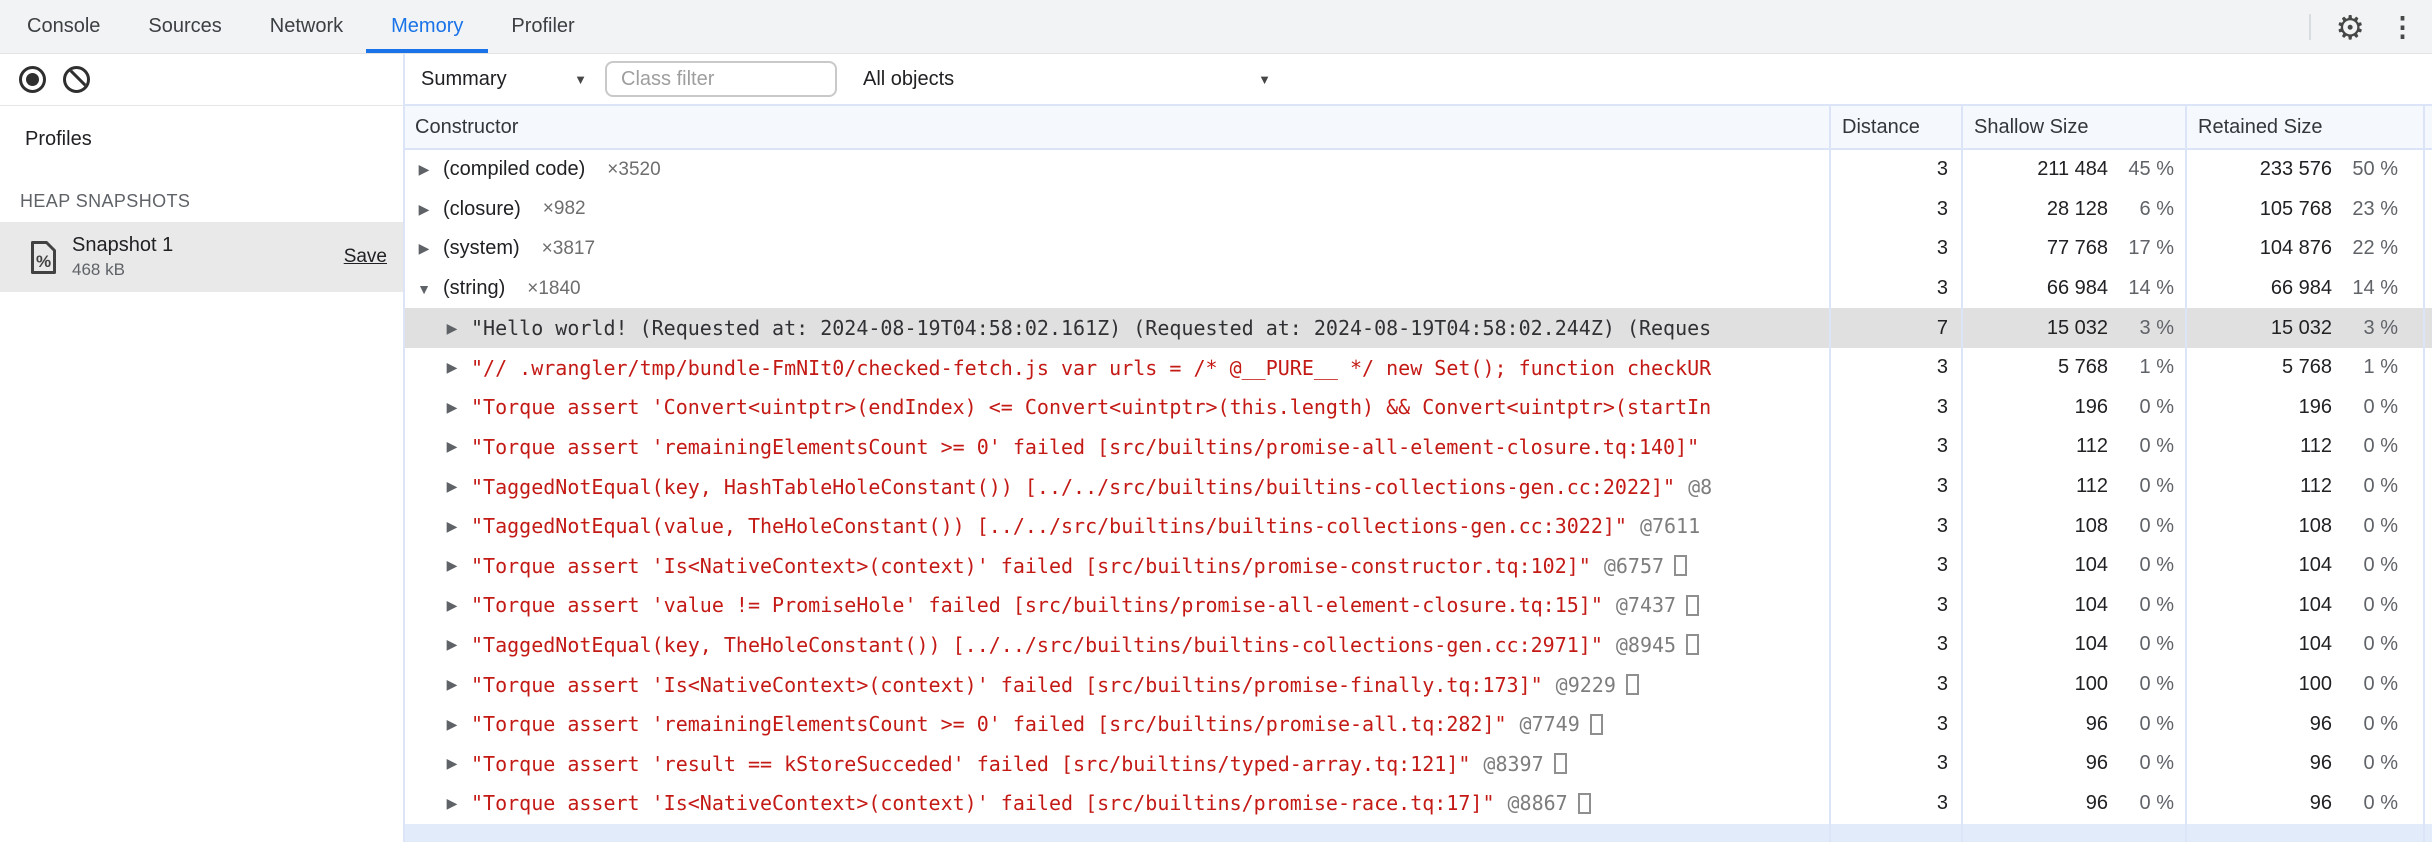 The image size is (2432, 842). What do you see at coordinates (2309, 487) in the screenshot?
I see `retained-size-cell: 112 0 %` at bounding box center [2309, 487].